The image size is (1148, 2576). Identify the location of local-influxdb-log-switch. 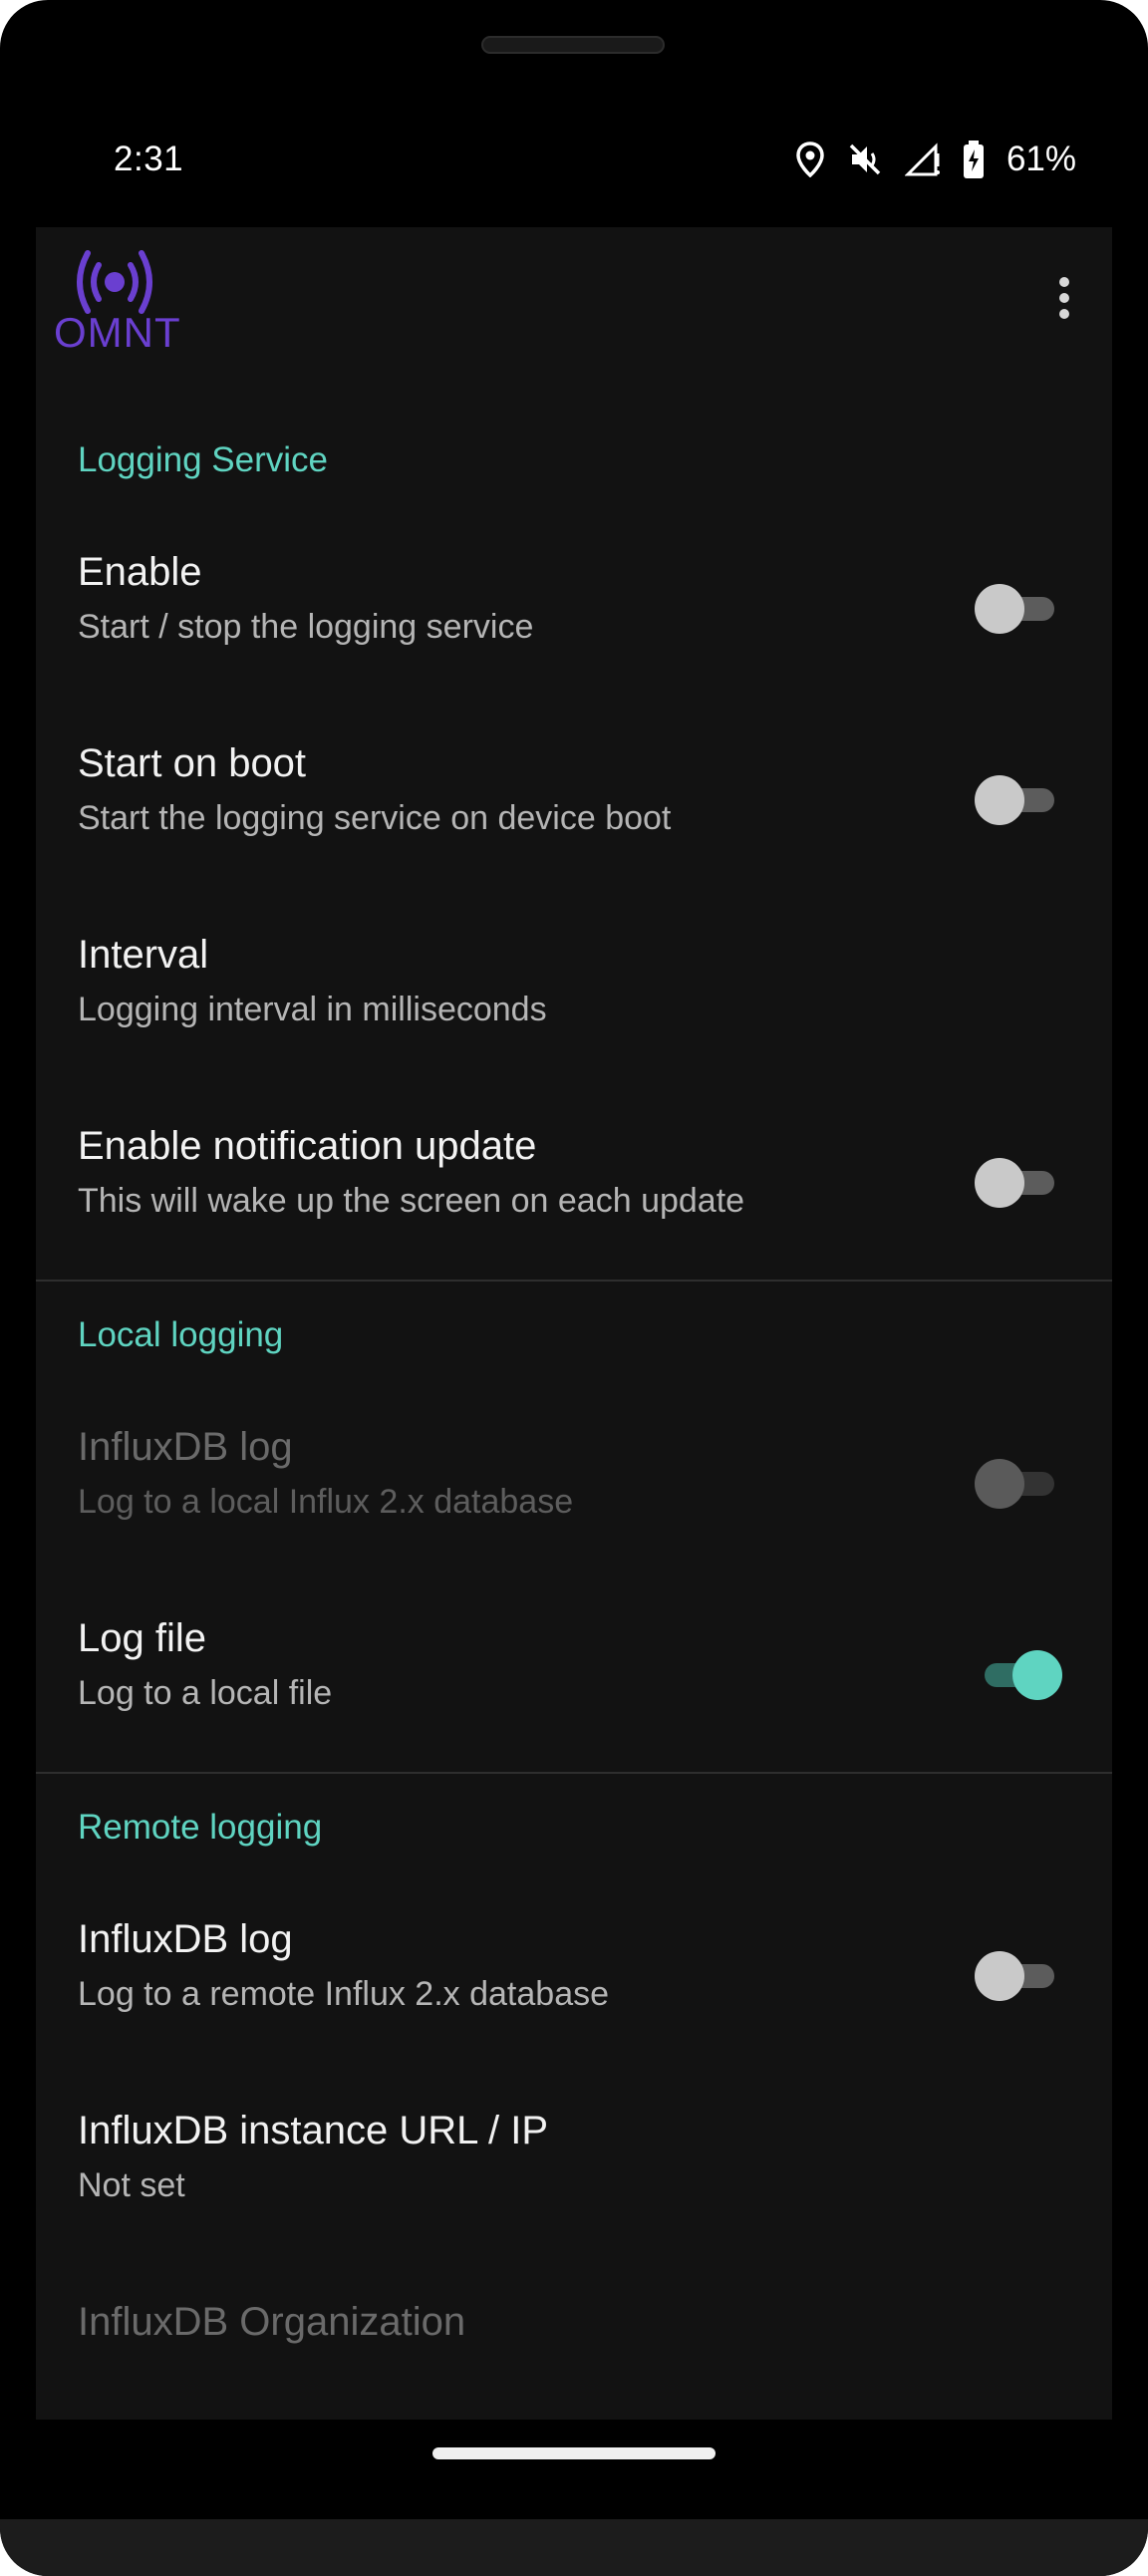
(1016, 1484).